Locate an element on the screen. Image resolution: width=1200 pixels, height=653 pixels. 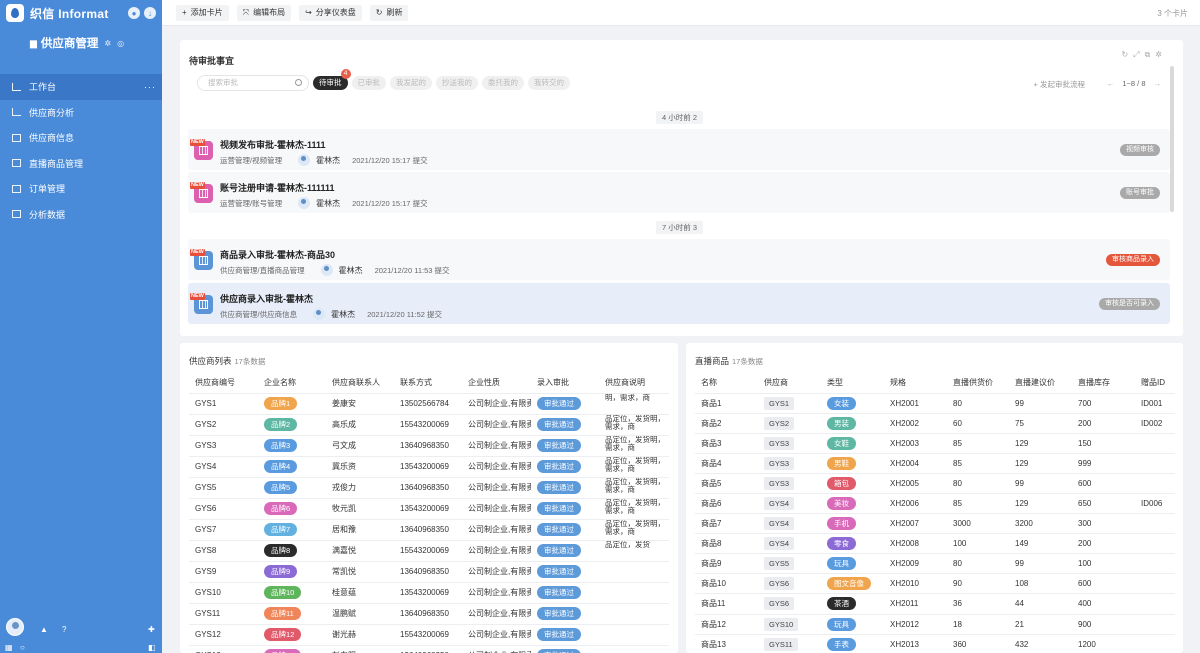
column-header: 类型 is located at coordinates (852, 382).